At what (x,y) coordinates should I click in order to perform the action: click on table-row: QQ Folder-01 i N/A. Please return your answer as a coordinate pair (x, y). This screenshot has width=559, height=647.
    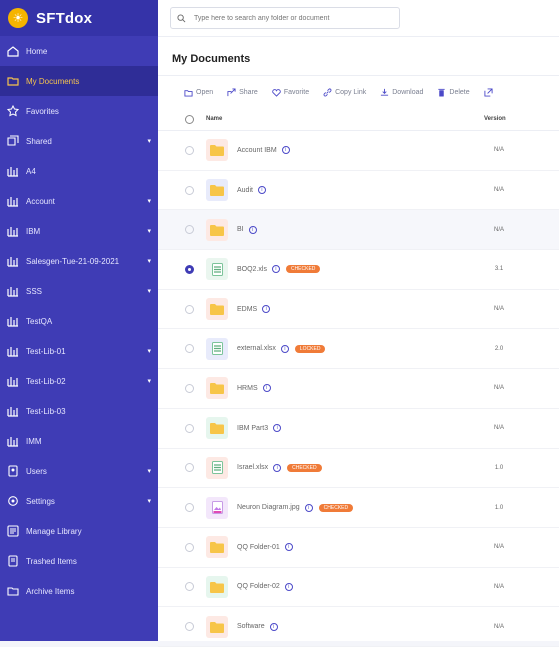
    Looking at the image, I should click on (358, 548).